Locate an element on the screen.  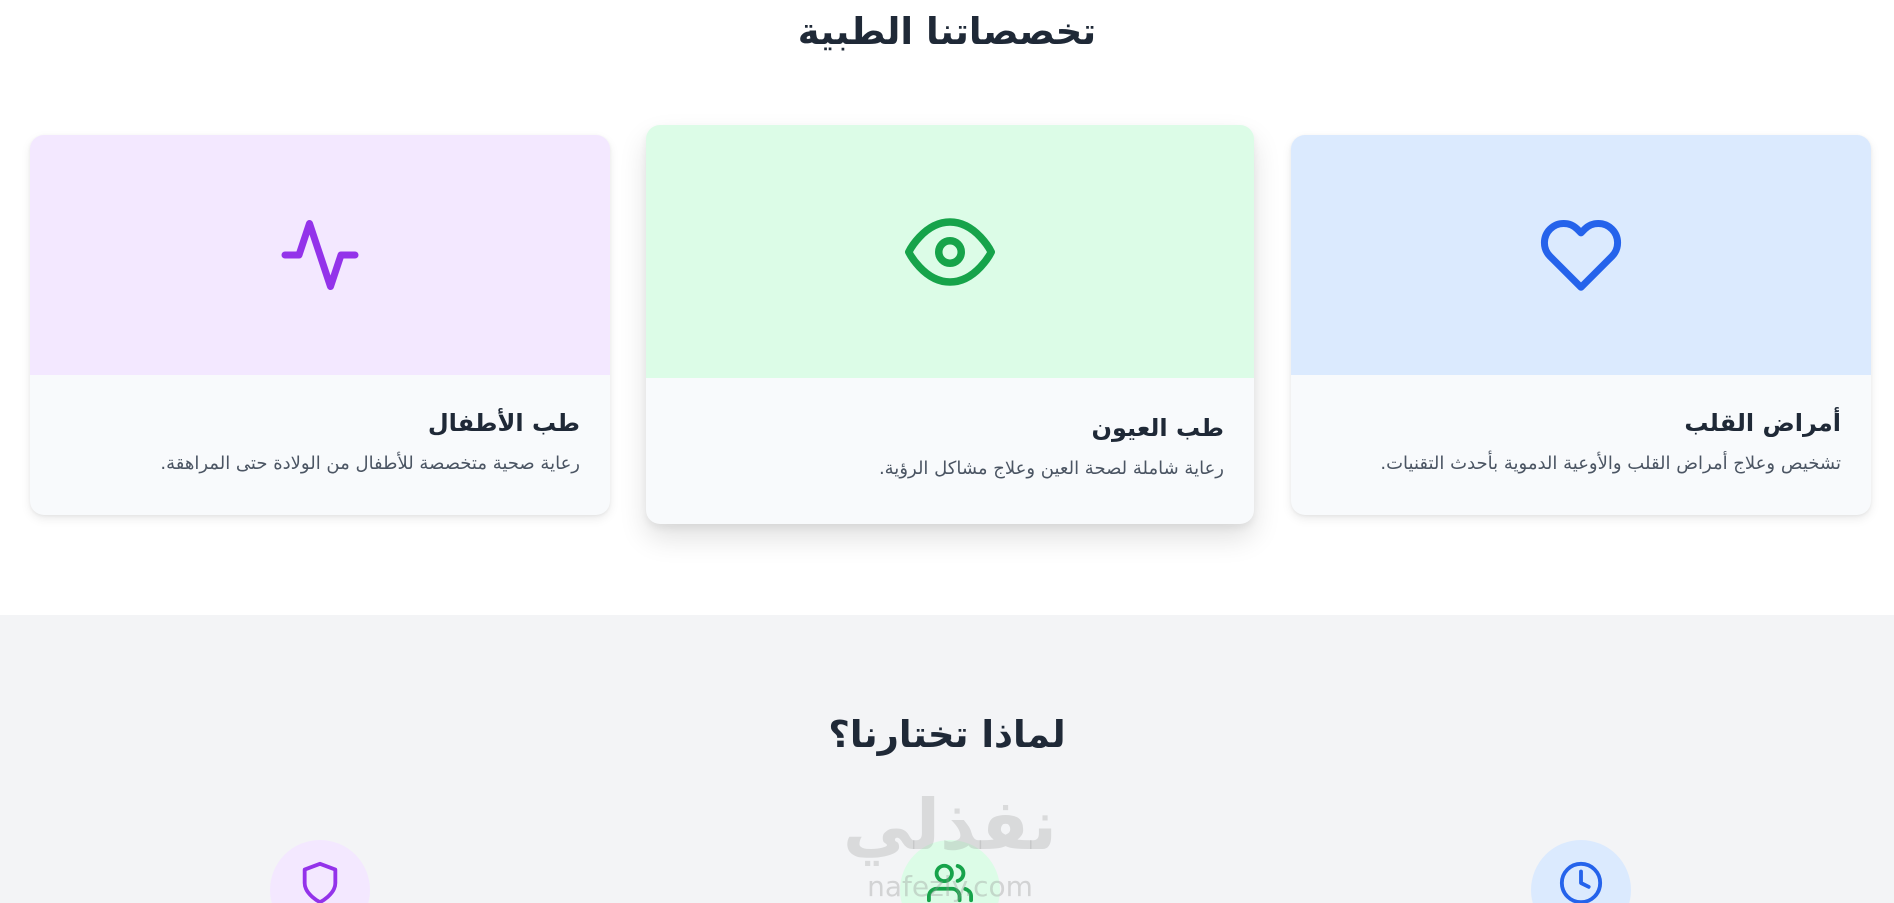
card-title: طب العيون is located at coordinates (1157, 428).